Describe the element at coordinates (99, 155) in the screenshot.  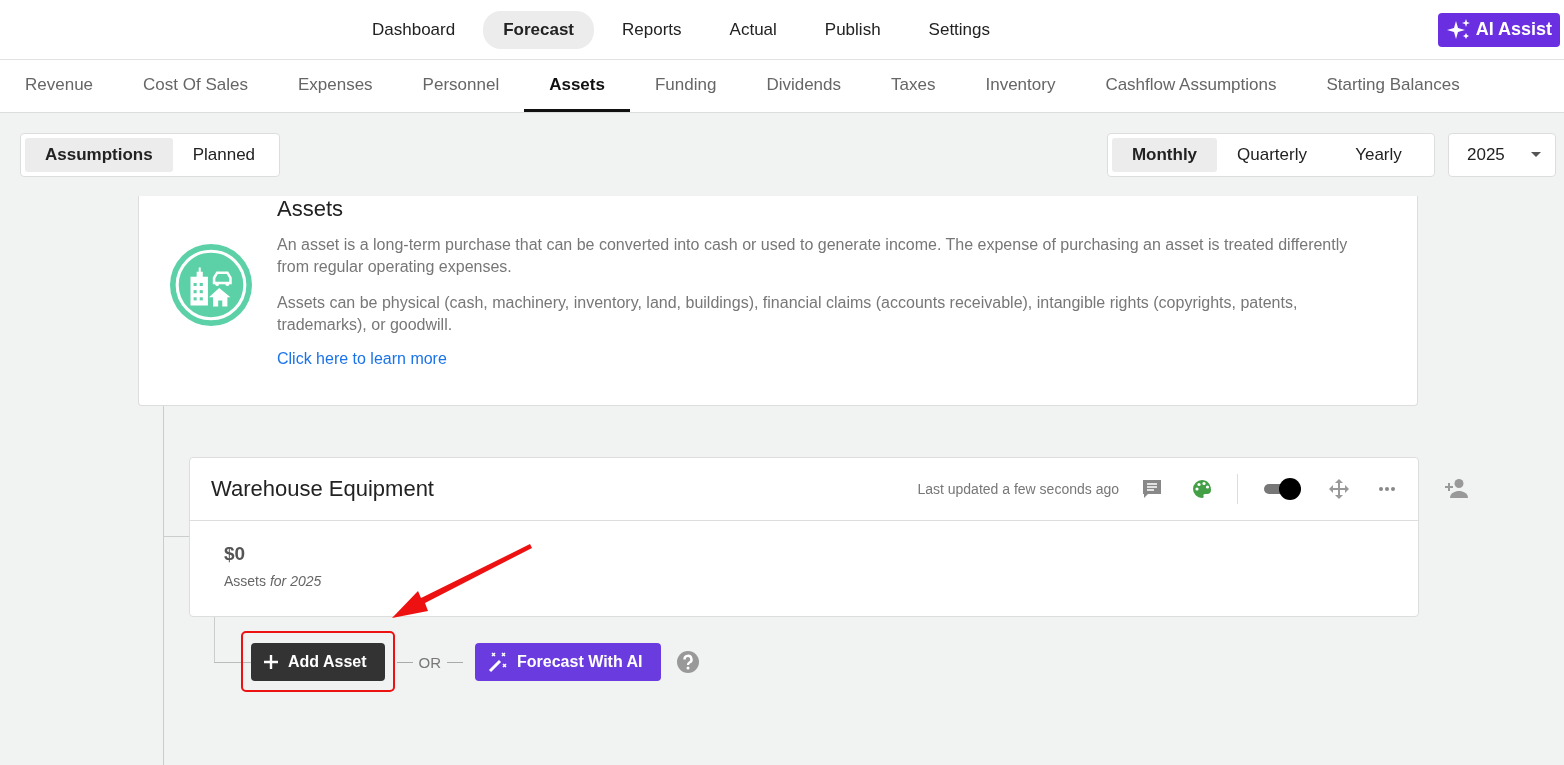
I see `view-option: Assumptions` at that location.